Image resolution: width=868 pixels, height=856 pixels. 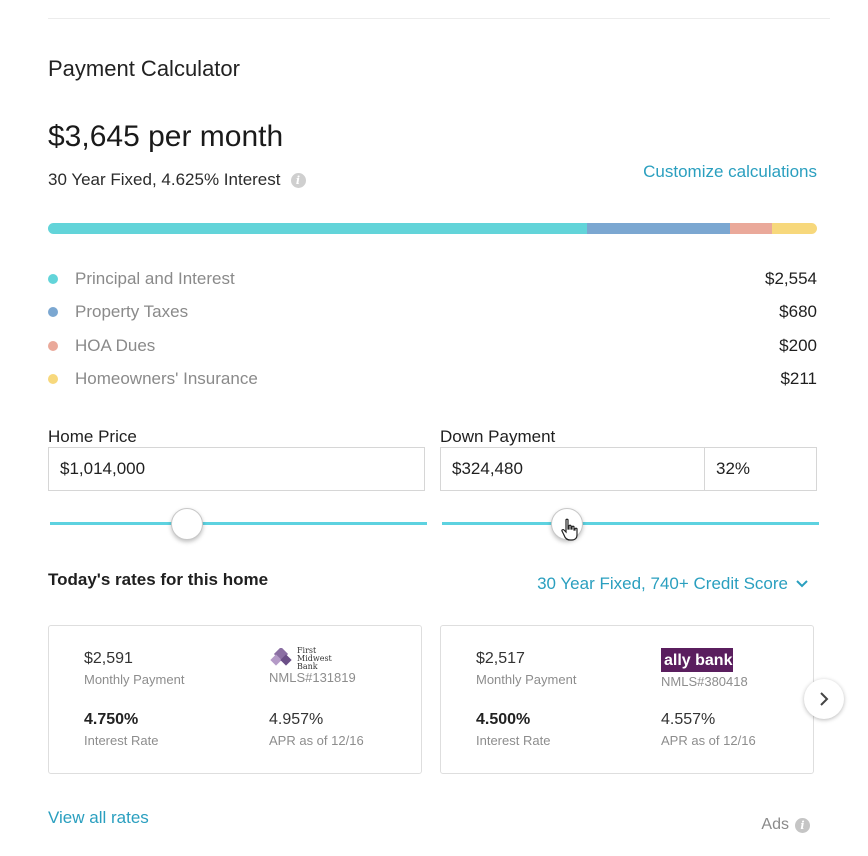 I want to click on legend-label: Principal and Interest, so click(x=155, y=278).